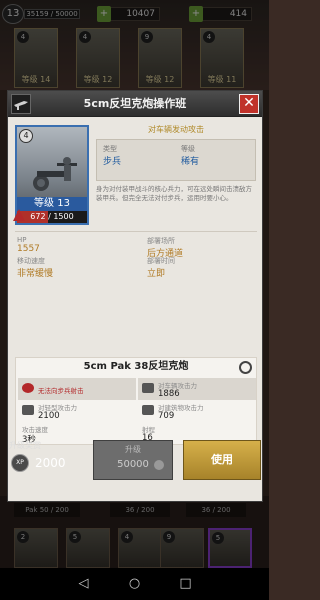  I want to click on unit-xp-bar: 672 / 1500, so click(52, 217).